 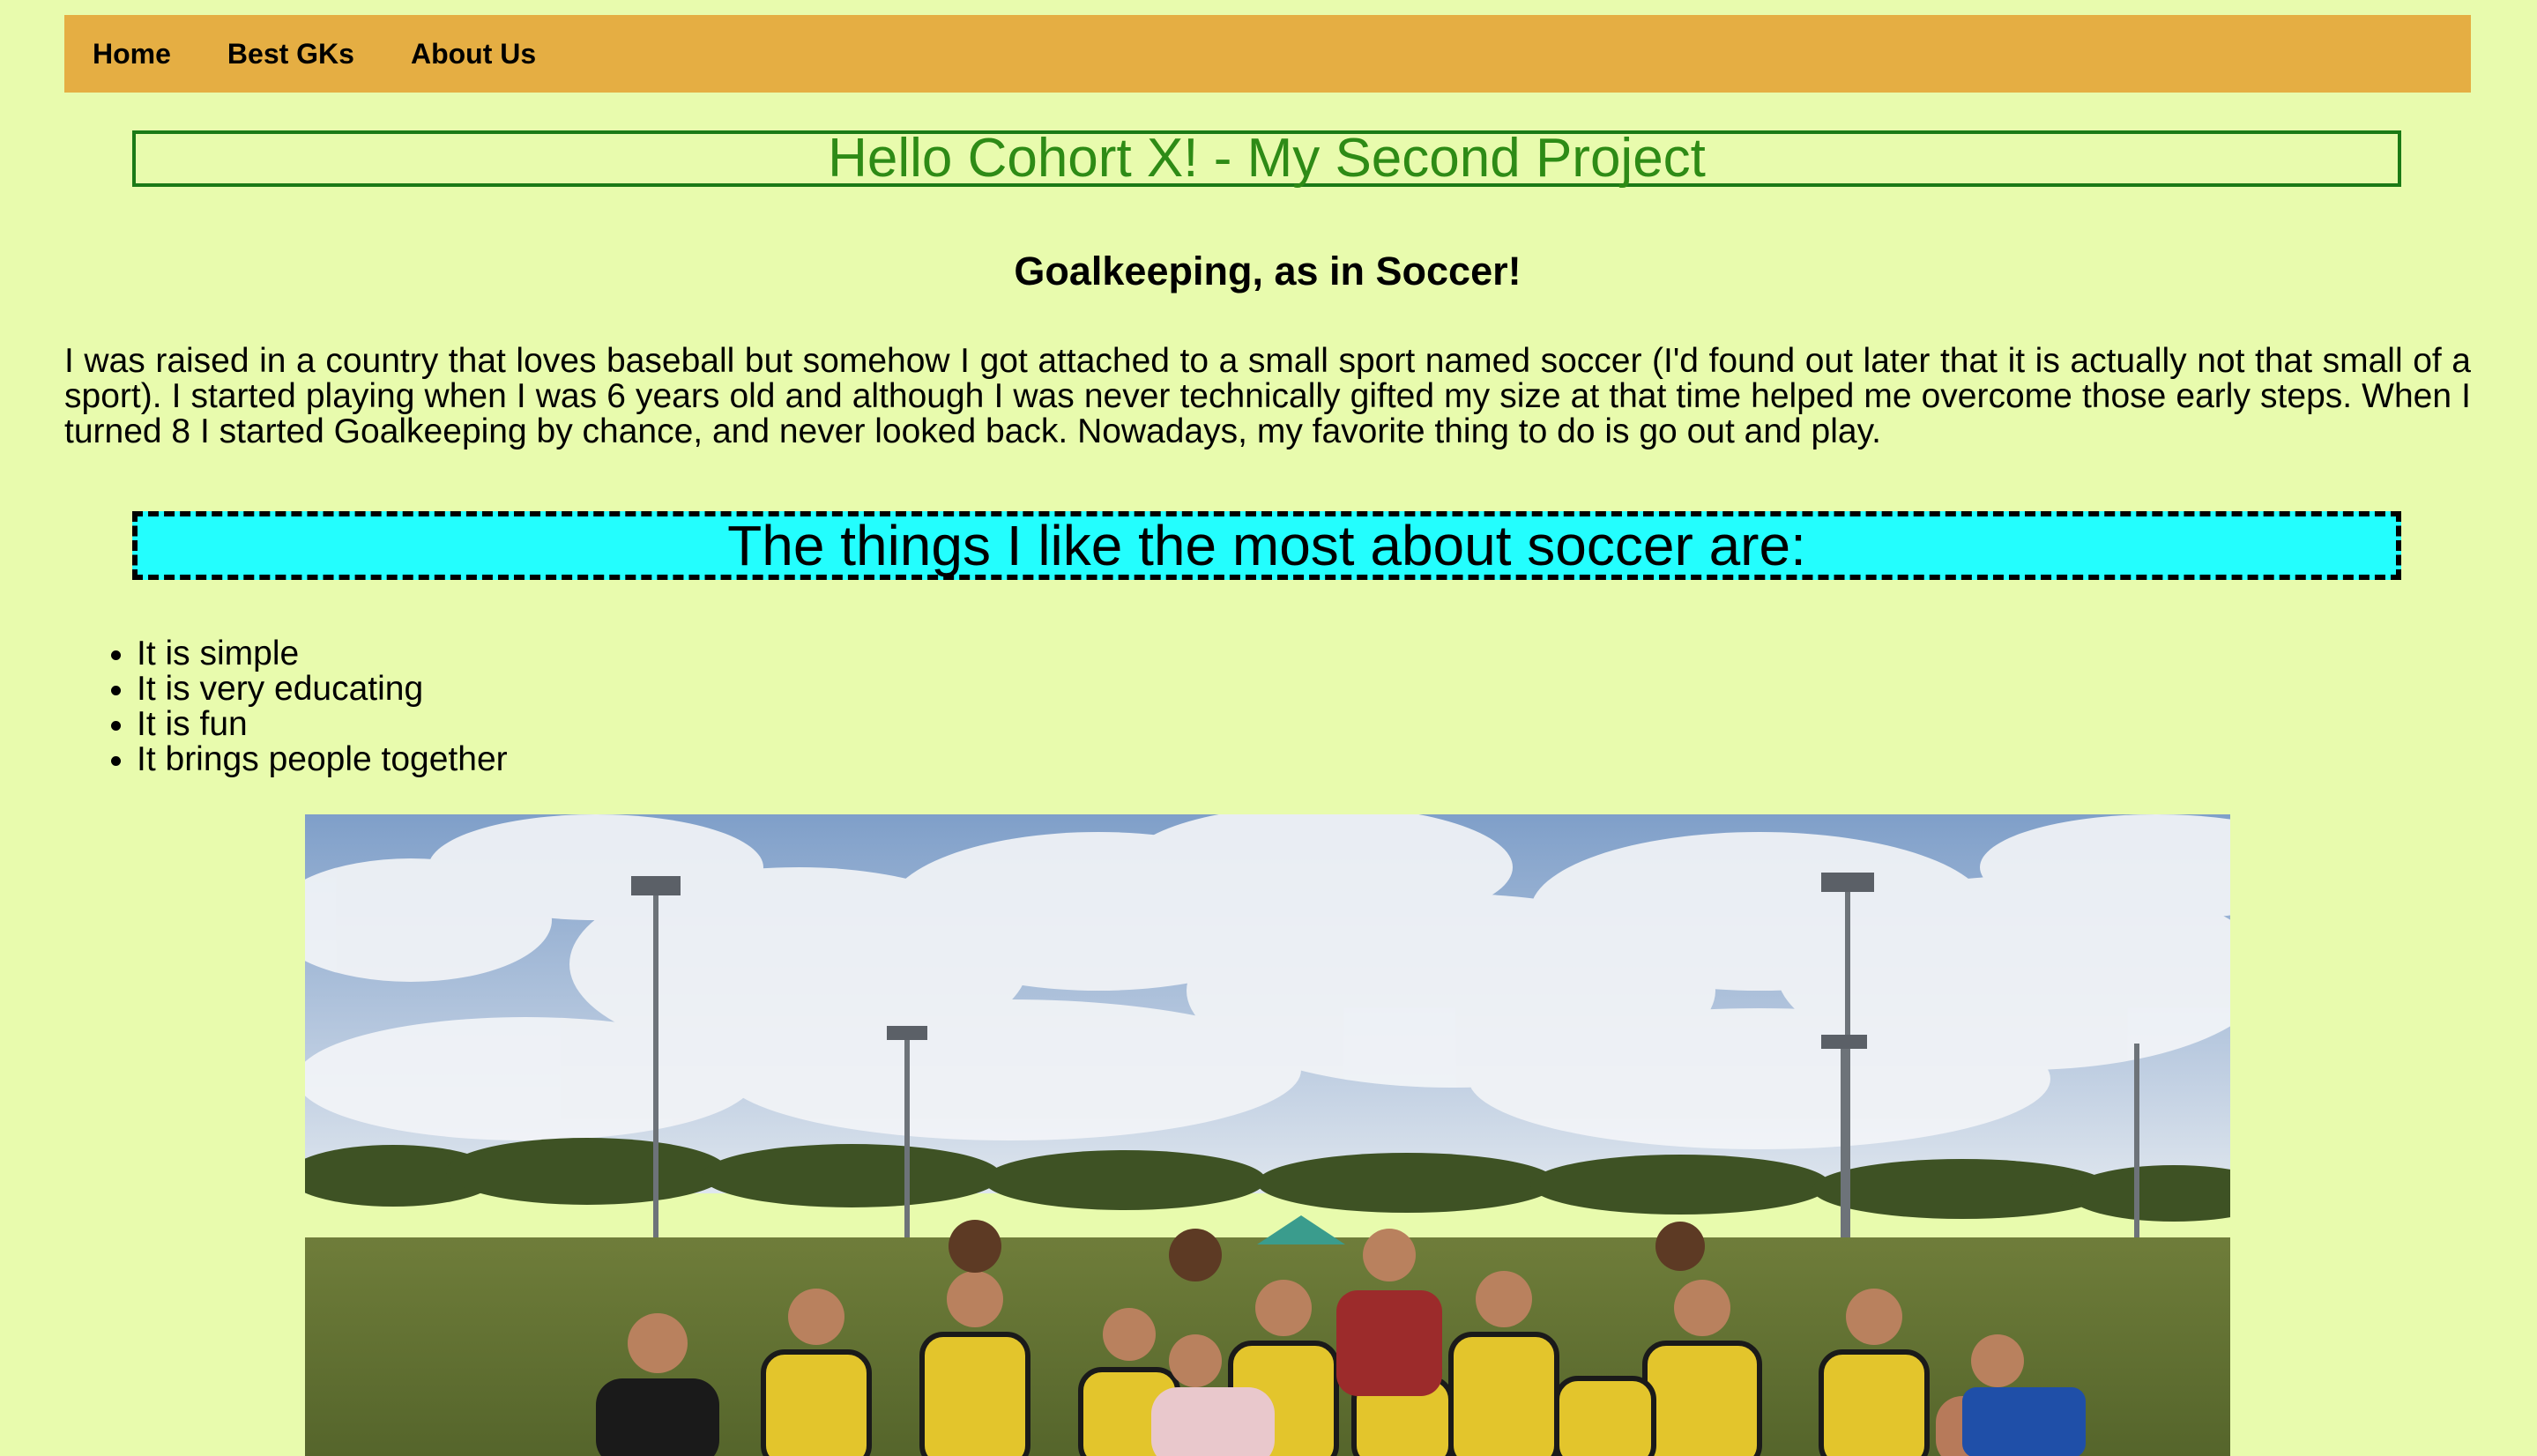 What do you see at coordinates (322, 689) in the screenshot?
I see `list-item: It is very educating` at bounding box center [322, 689].